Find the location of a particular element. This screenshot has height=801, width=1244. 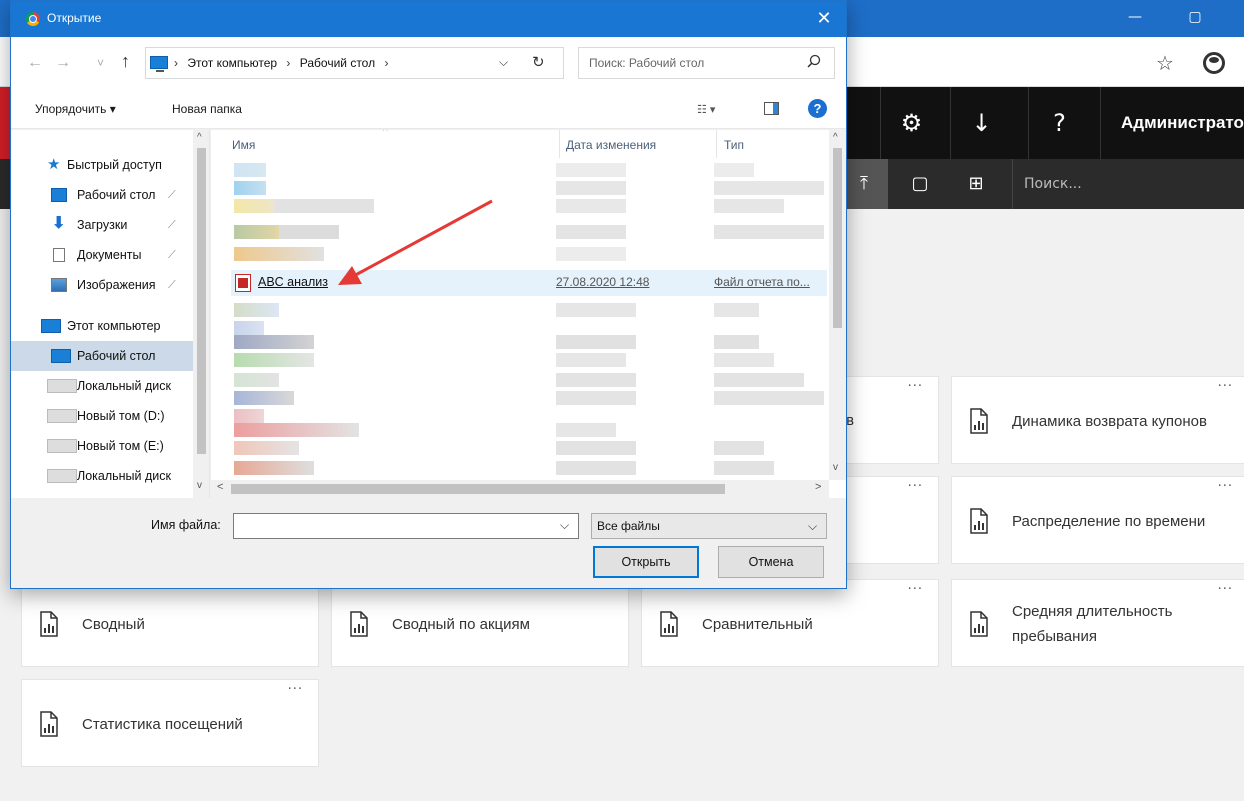

report-tile: Сводный по акциям is located at coordinates (480, 623).